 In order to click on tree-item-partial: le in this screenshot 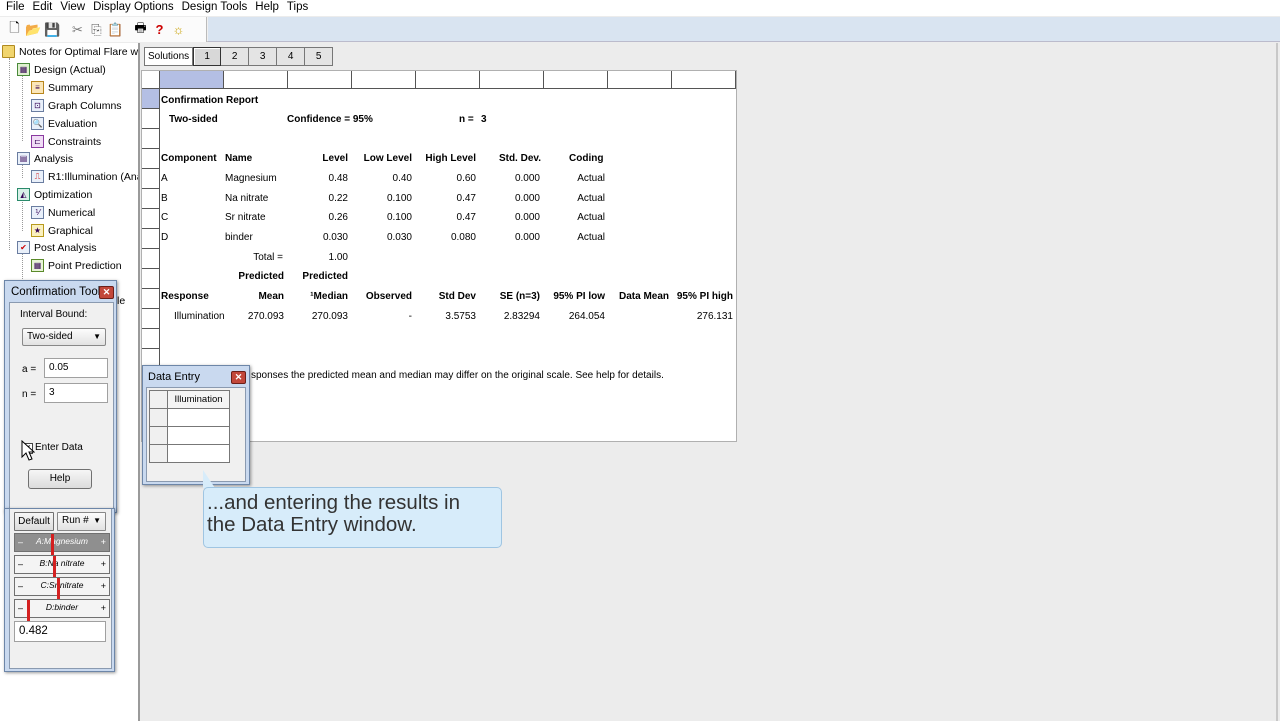, I will do `click(121, 300)`.